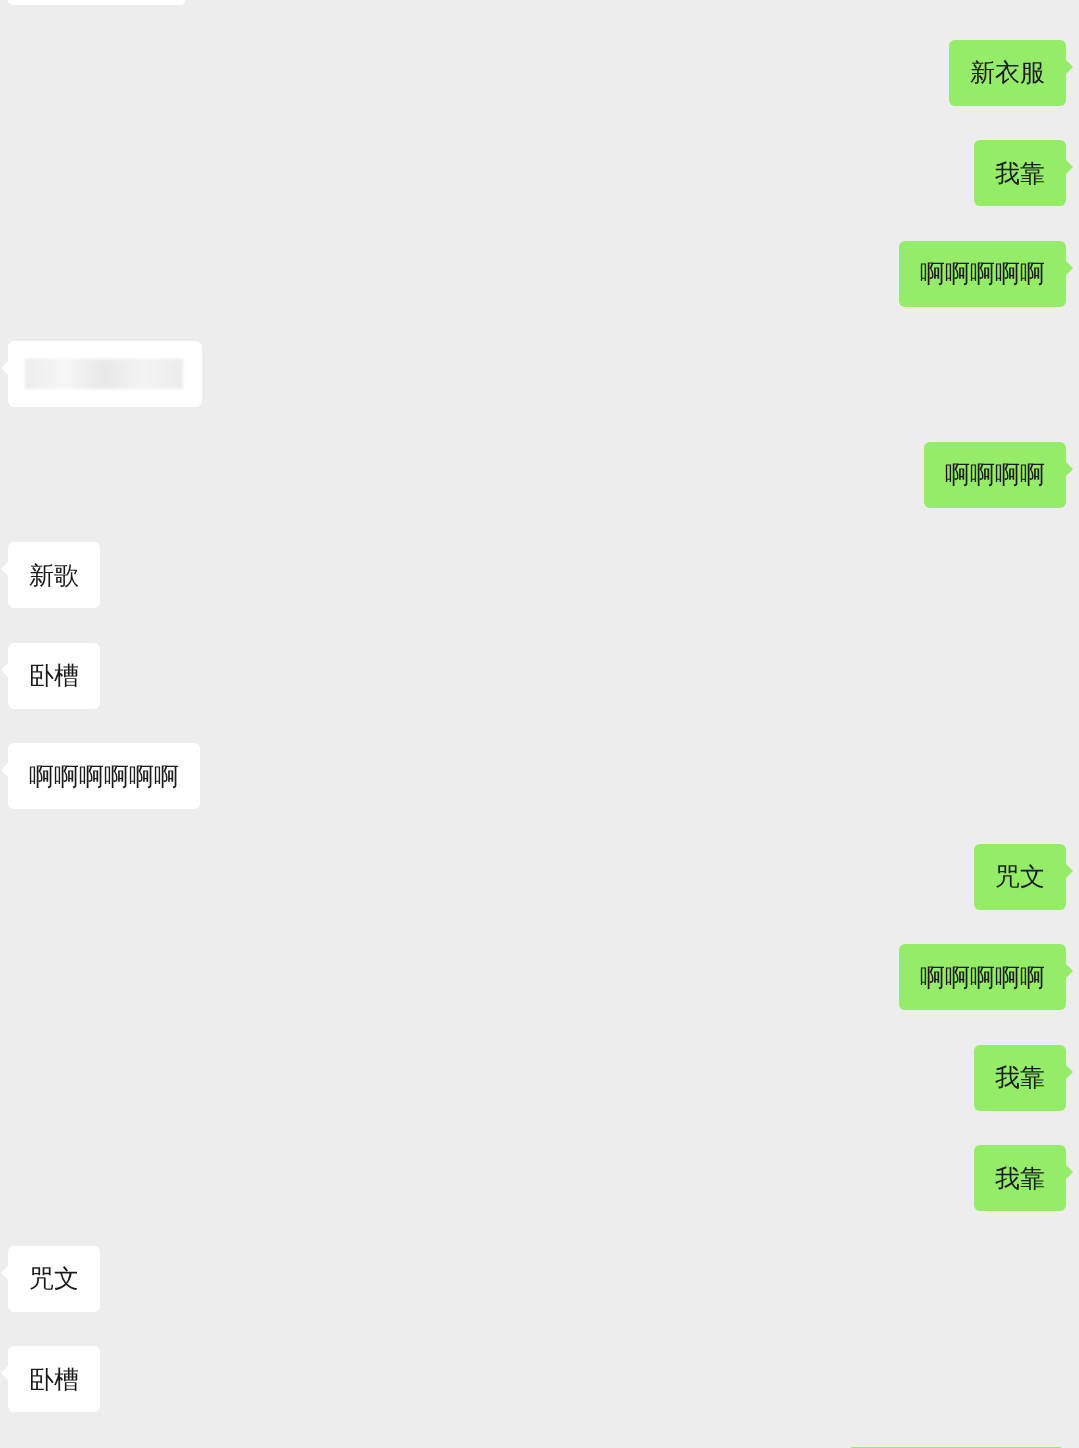 The height and width of the screenshot is (1448, 1079). Describe the element at coordinates (54, 575) in the screenshot. I see `message-bubble: 新歌` at that location.